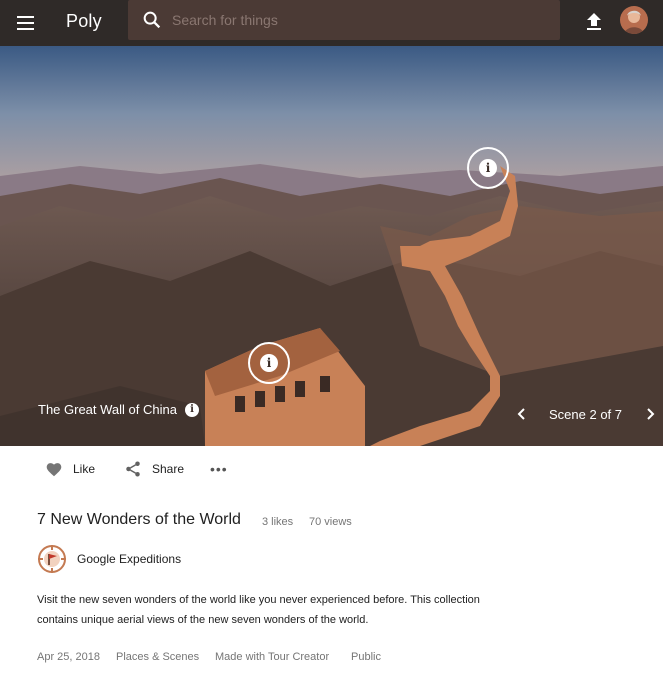 The width and height of the screenshot is (663, 679). What do you see at coordinates (157, 657) in the screenshot?
I see `category-link: Places & Scenes` at bounding box center [157, 657].